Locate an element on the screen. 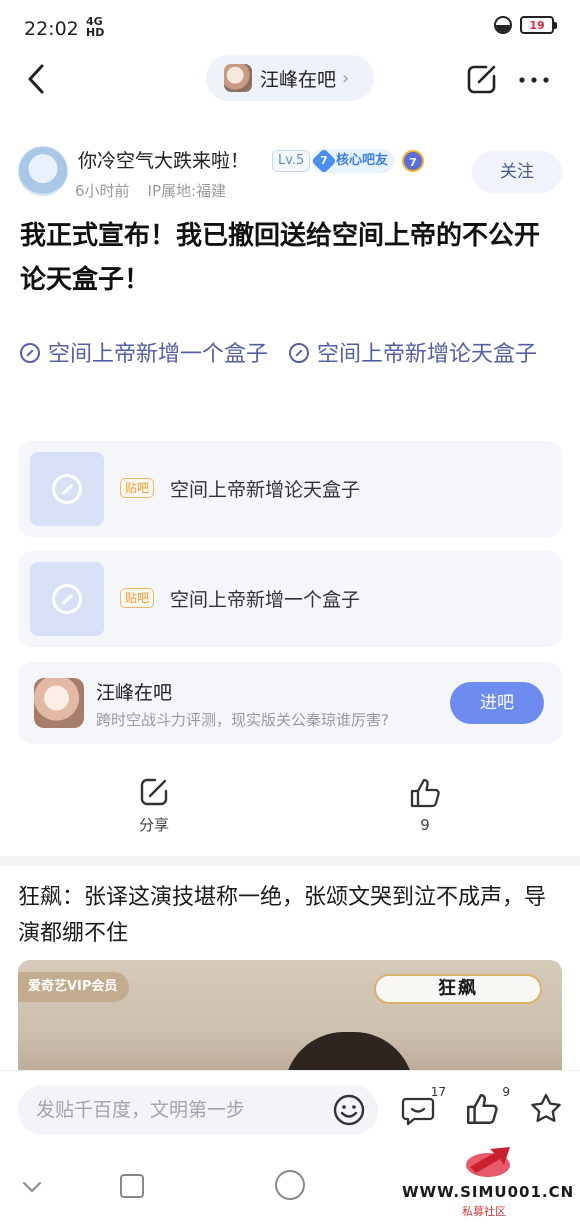 The width and height of the screenshot is (580, 1224). forum-name: 汪峰在吧 is located at coordinates (298, 79).